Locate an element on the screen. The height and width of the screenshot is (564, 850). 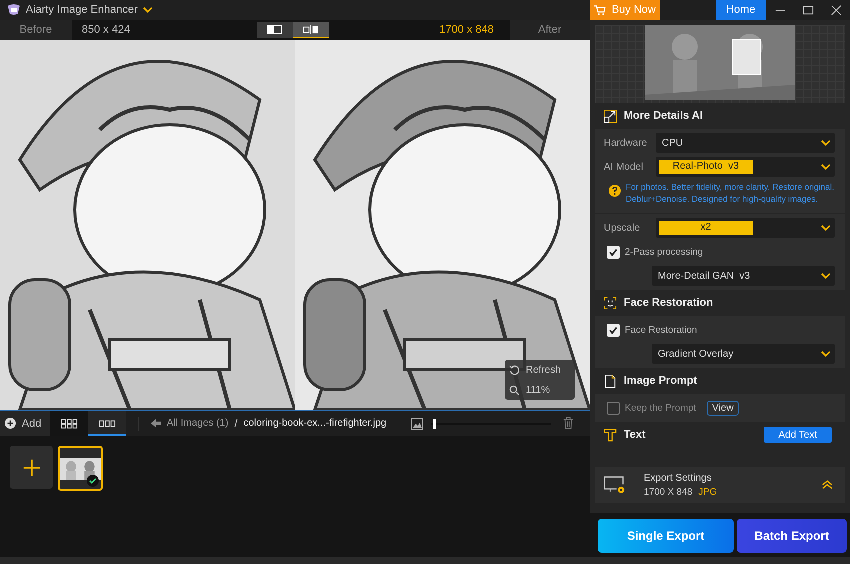
checkbox-label: Face Restoration is located at coordinates (661, 330).